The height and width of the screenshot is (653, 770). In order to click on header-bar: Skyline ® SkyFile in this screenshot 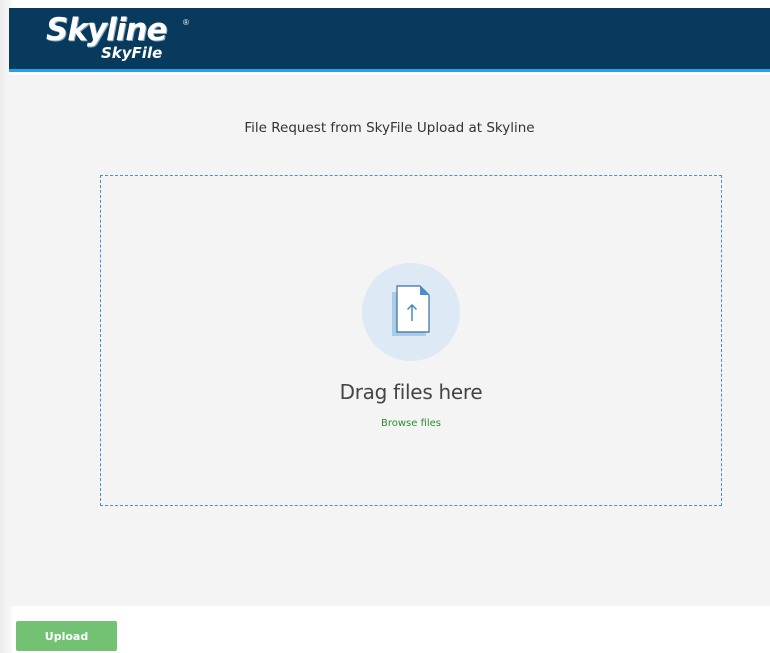, I will do `click(389, 40)`.